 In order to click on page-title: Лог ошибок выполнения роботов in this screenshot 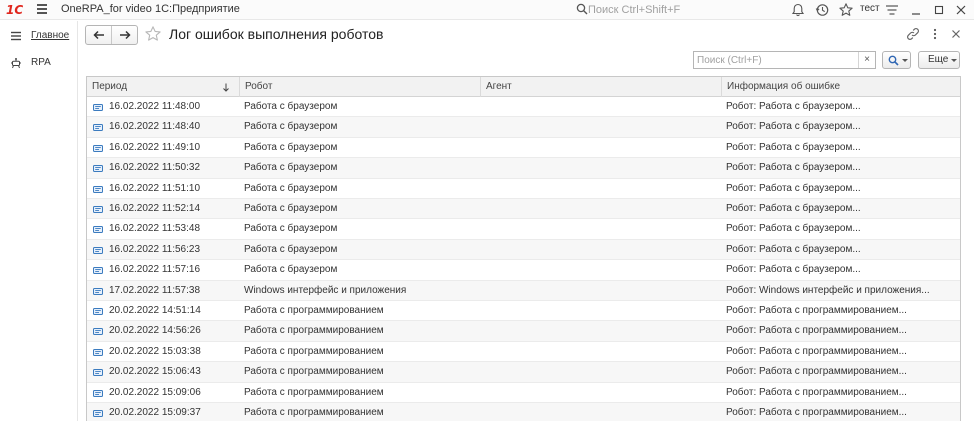, I will do `click(276, 34)`.